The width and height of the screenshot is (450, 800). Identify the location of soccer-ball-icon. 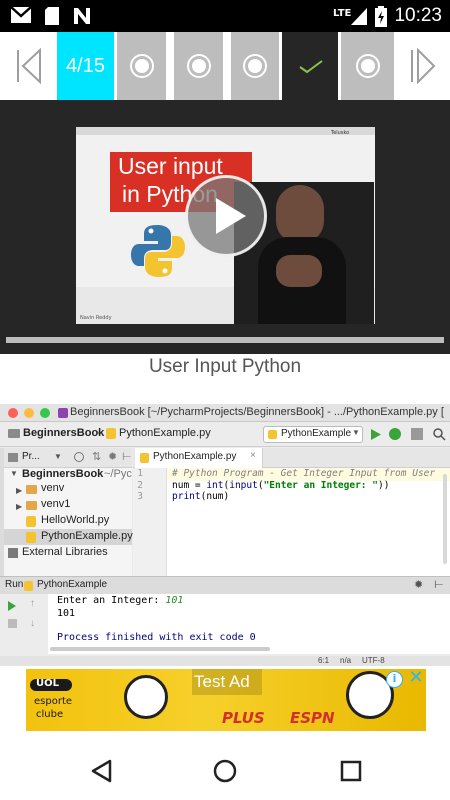
(146, 697).